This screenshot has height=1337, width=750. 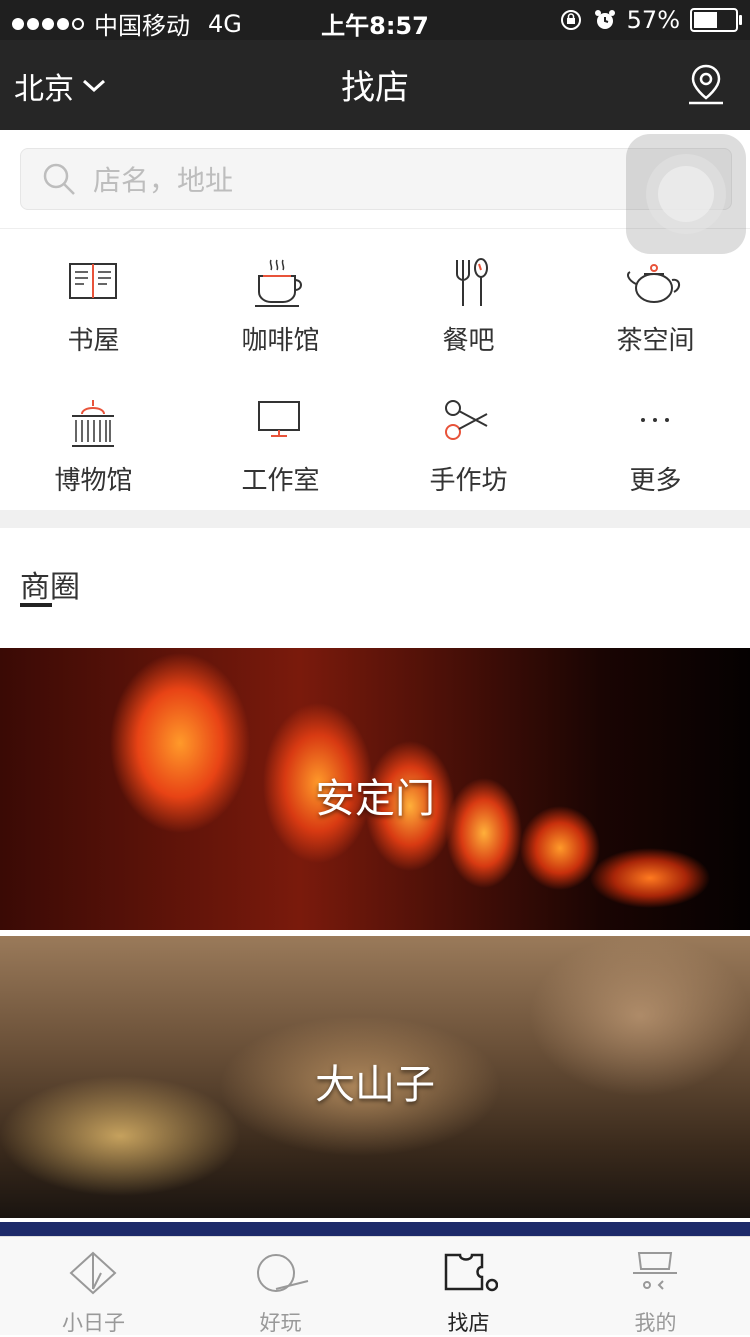 I want to click on scissors-icon, so click(x=466, y=420).